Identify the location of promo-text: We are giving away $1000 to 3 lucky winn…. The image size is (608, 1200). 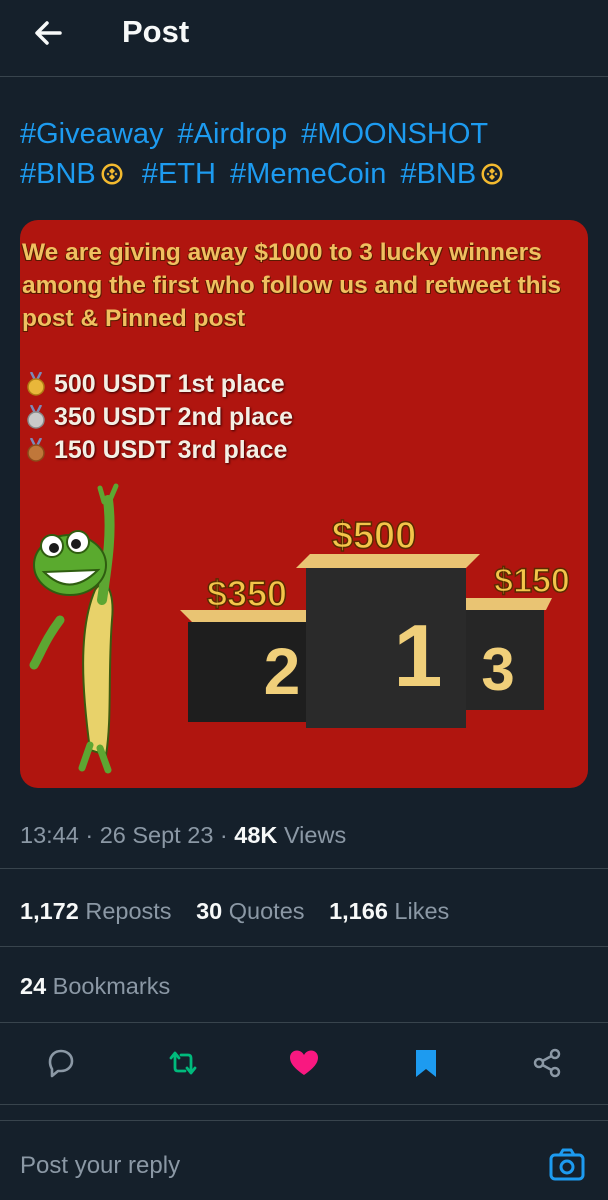
(292, 285).